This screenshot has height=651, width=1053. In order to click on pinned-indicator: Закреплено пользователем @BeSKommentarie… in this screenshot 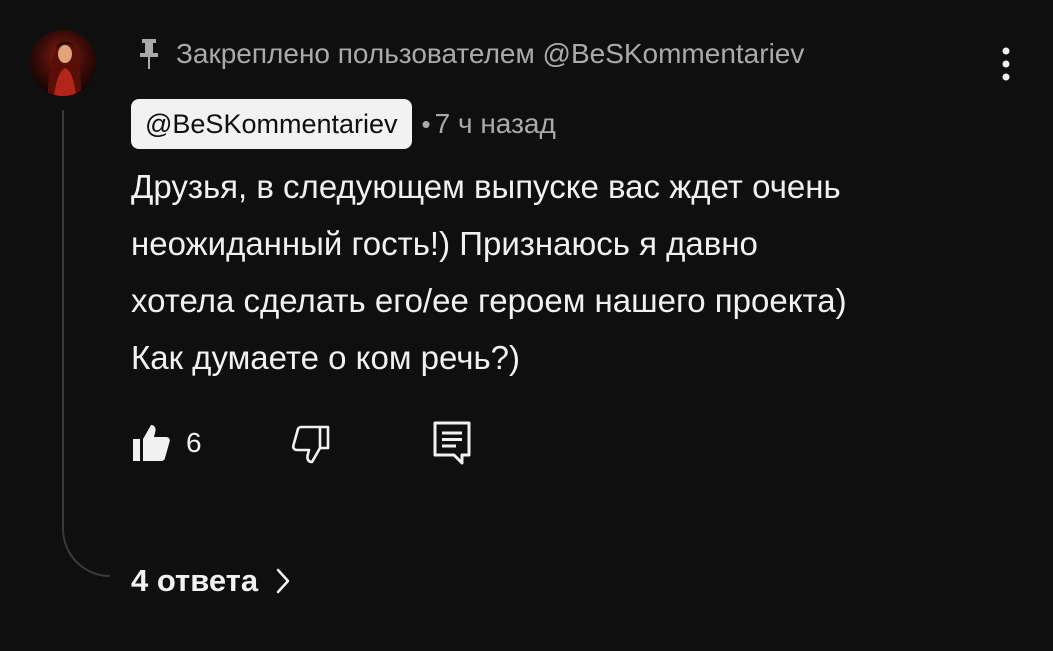, I will do `click(470, 54)`.